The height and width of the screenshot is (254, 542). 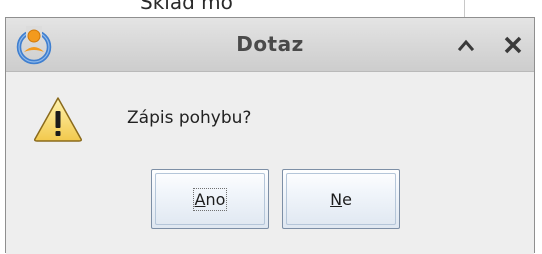 I want to click on background-divider, so click(x=464, y=9).